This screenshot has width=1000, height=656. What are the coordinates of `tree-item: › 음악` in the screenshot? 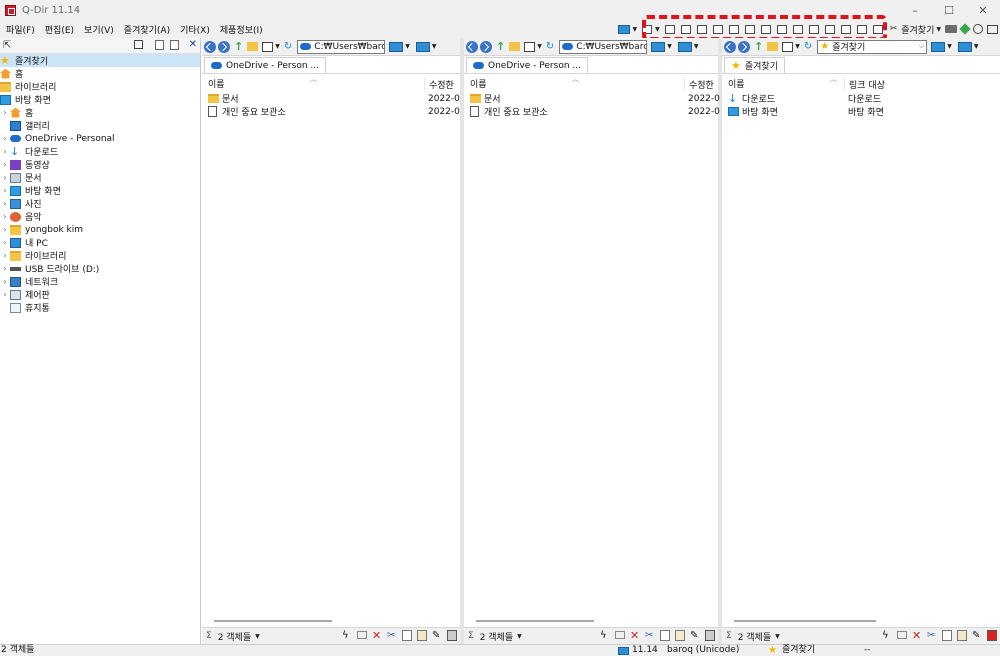 It's located at (100, 216).